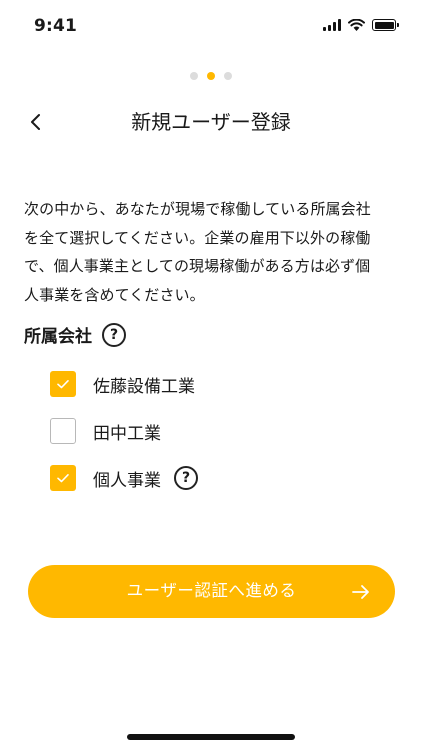 The width and height of the screenshot is (422, 750). Describe the element at coordinates (63, 431) in the screenshot. I see `checkbox-unchecked` at that location.